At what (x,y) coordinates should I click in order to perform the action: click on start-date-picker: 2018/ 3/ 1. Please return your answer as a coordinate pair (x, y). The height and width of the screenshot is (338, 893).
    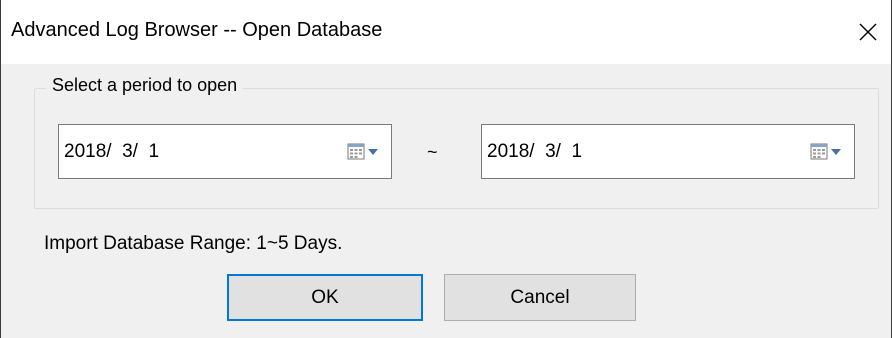
    Looking at the image, I should click on (225, 151).